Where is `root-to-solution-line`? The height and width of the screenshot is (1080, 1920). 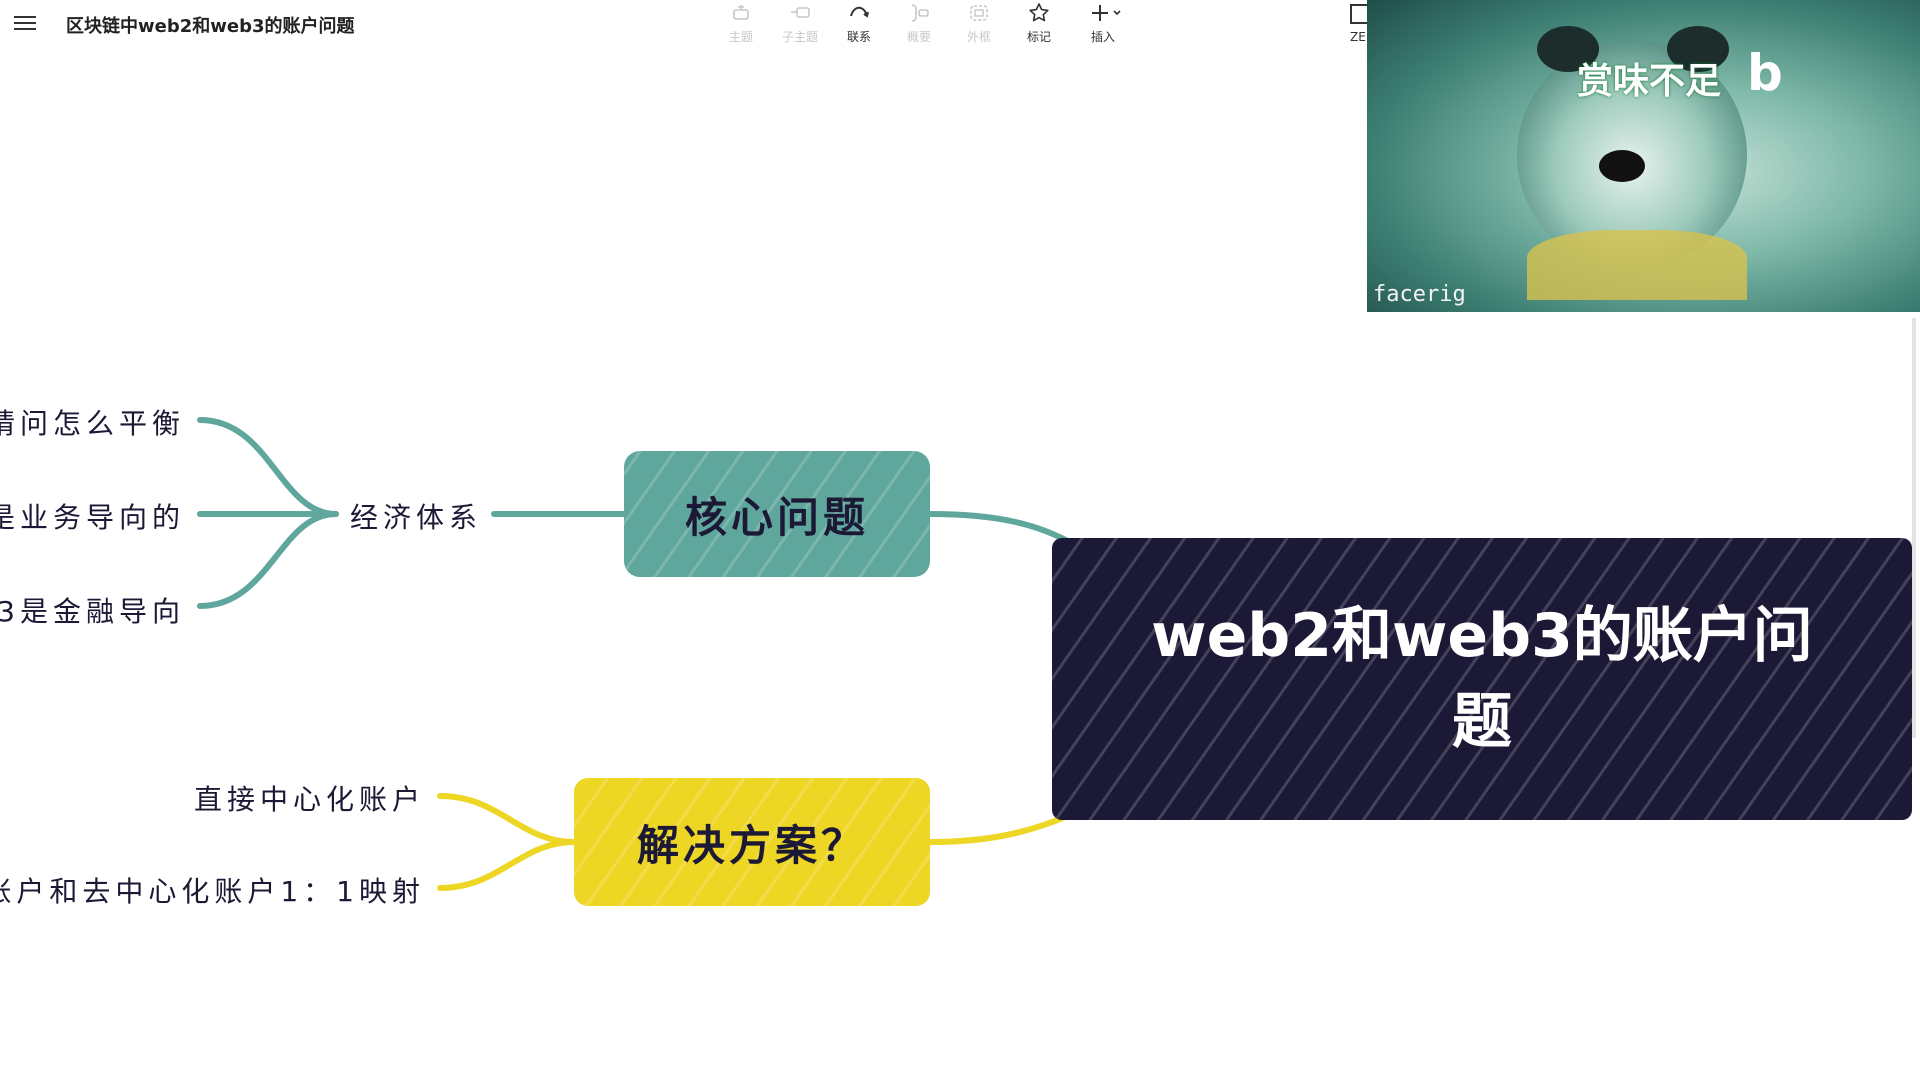
root-to-solution-line is located at coordinates (1000, 828).